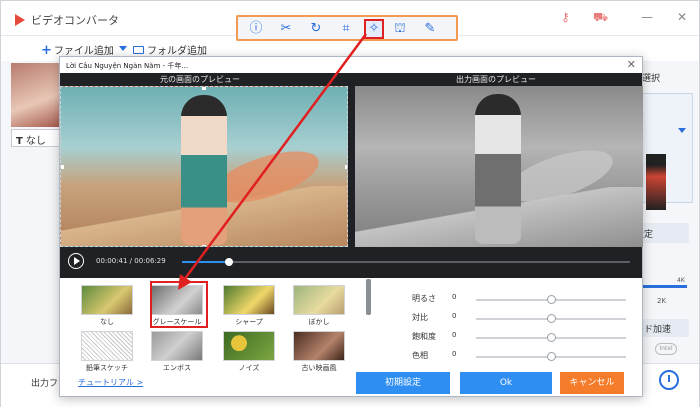 This screenshot has width=700, height=407. Describe the element at coordinates (75, 20) in the screenshot. I see `app-title: ビデオコンバータ` at that location.